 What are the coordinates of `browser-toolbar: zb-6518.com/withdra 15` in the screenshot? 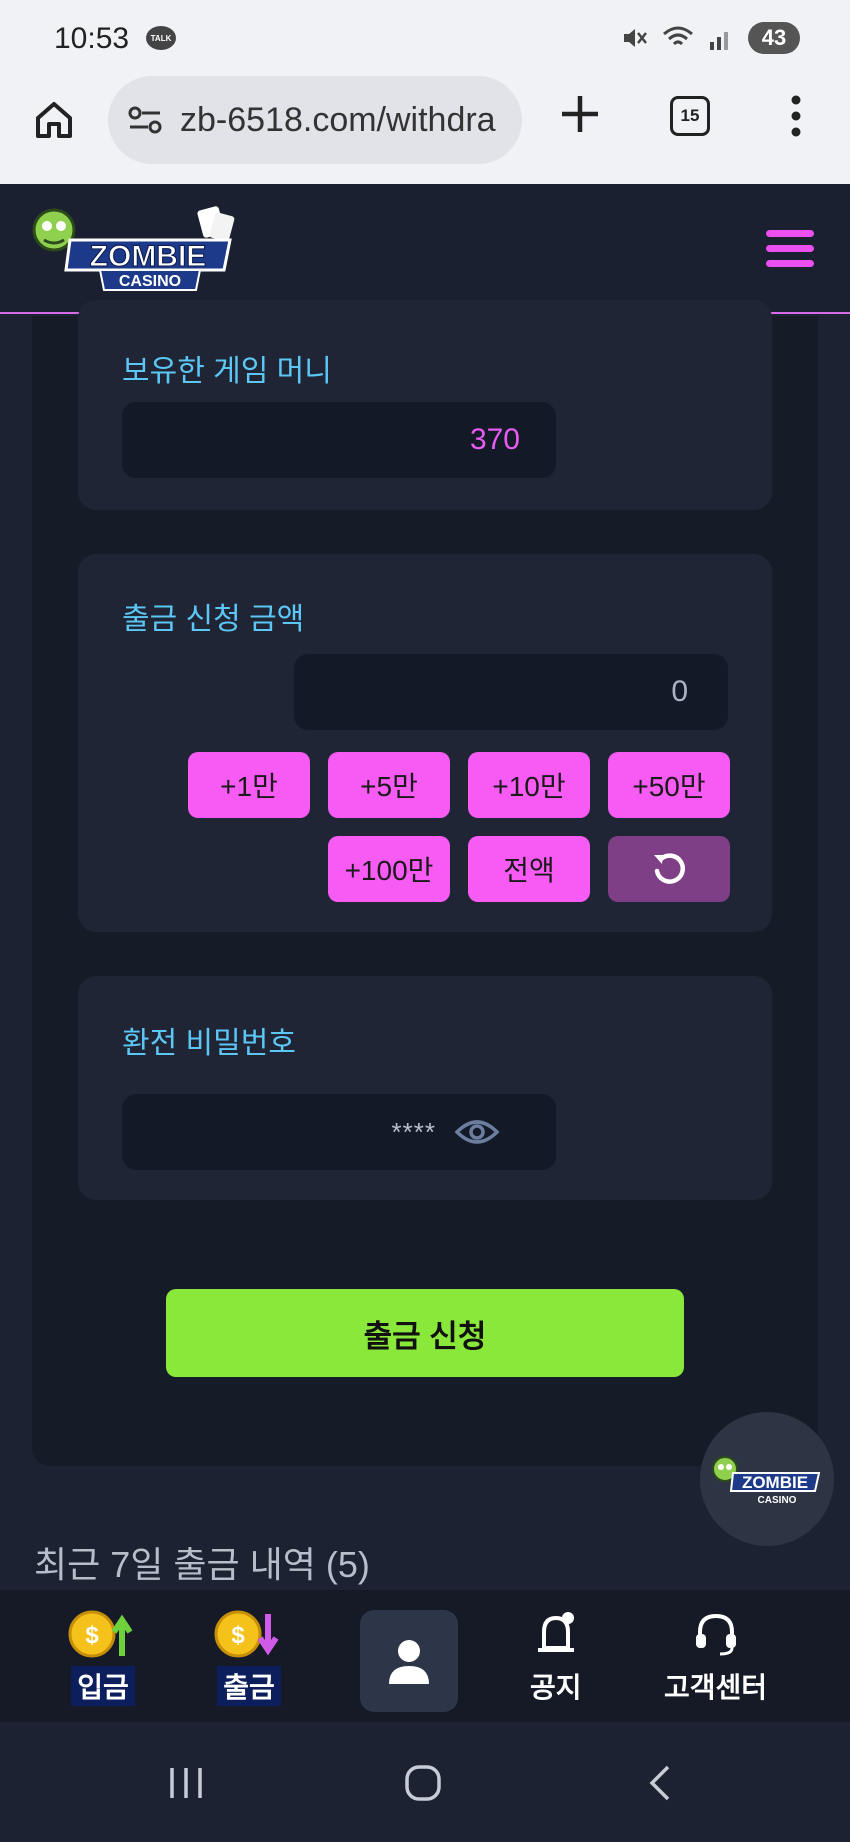 It's located at (425, 130).